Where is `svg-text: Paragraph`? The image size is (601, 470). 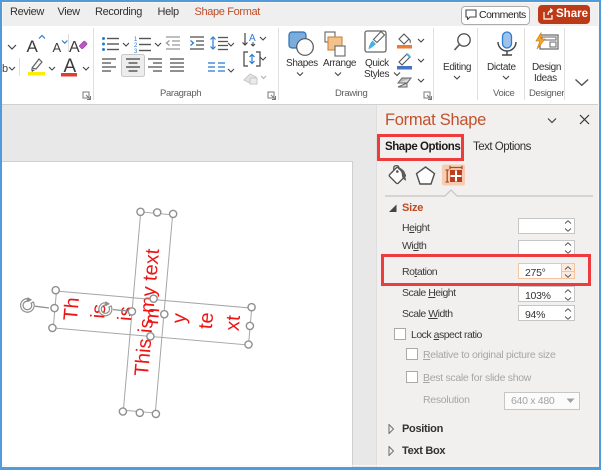 svg-text: Paragraph is located at coordinates (180, 93).